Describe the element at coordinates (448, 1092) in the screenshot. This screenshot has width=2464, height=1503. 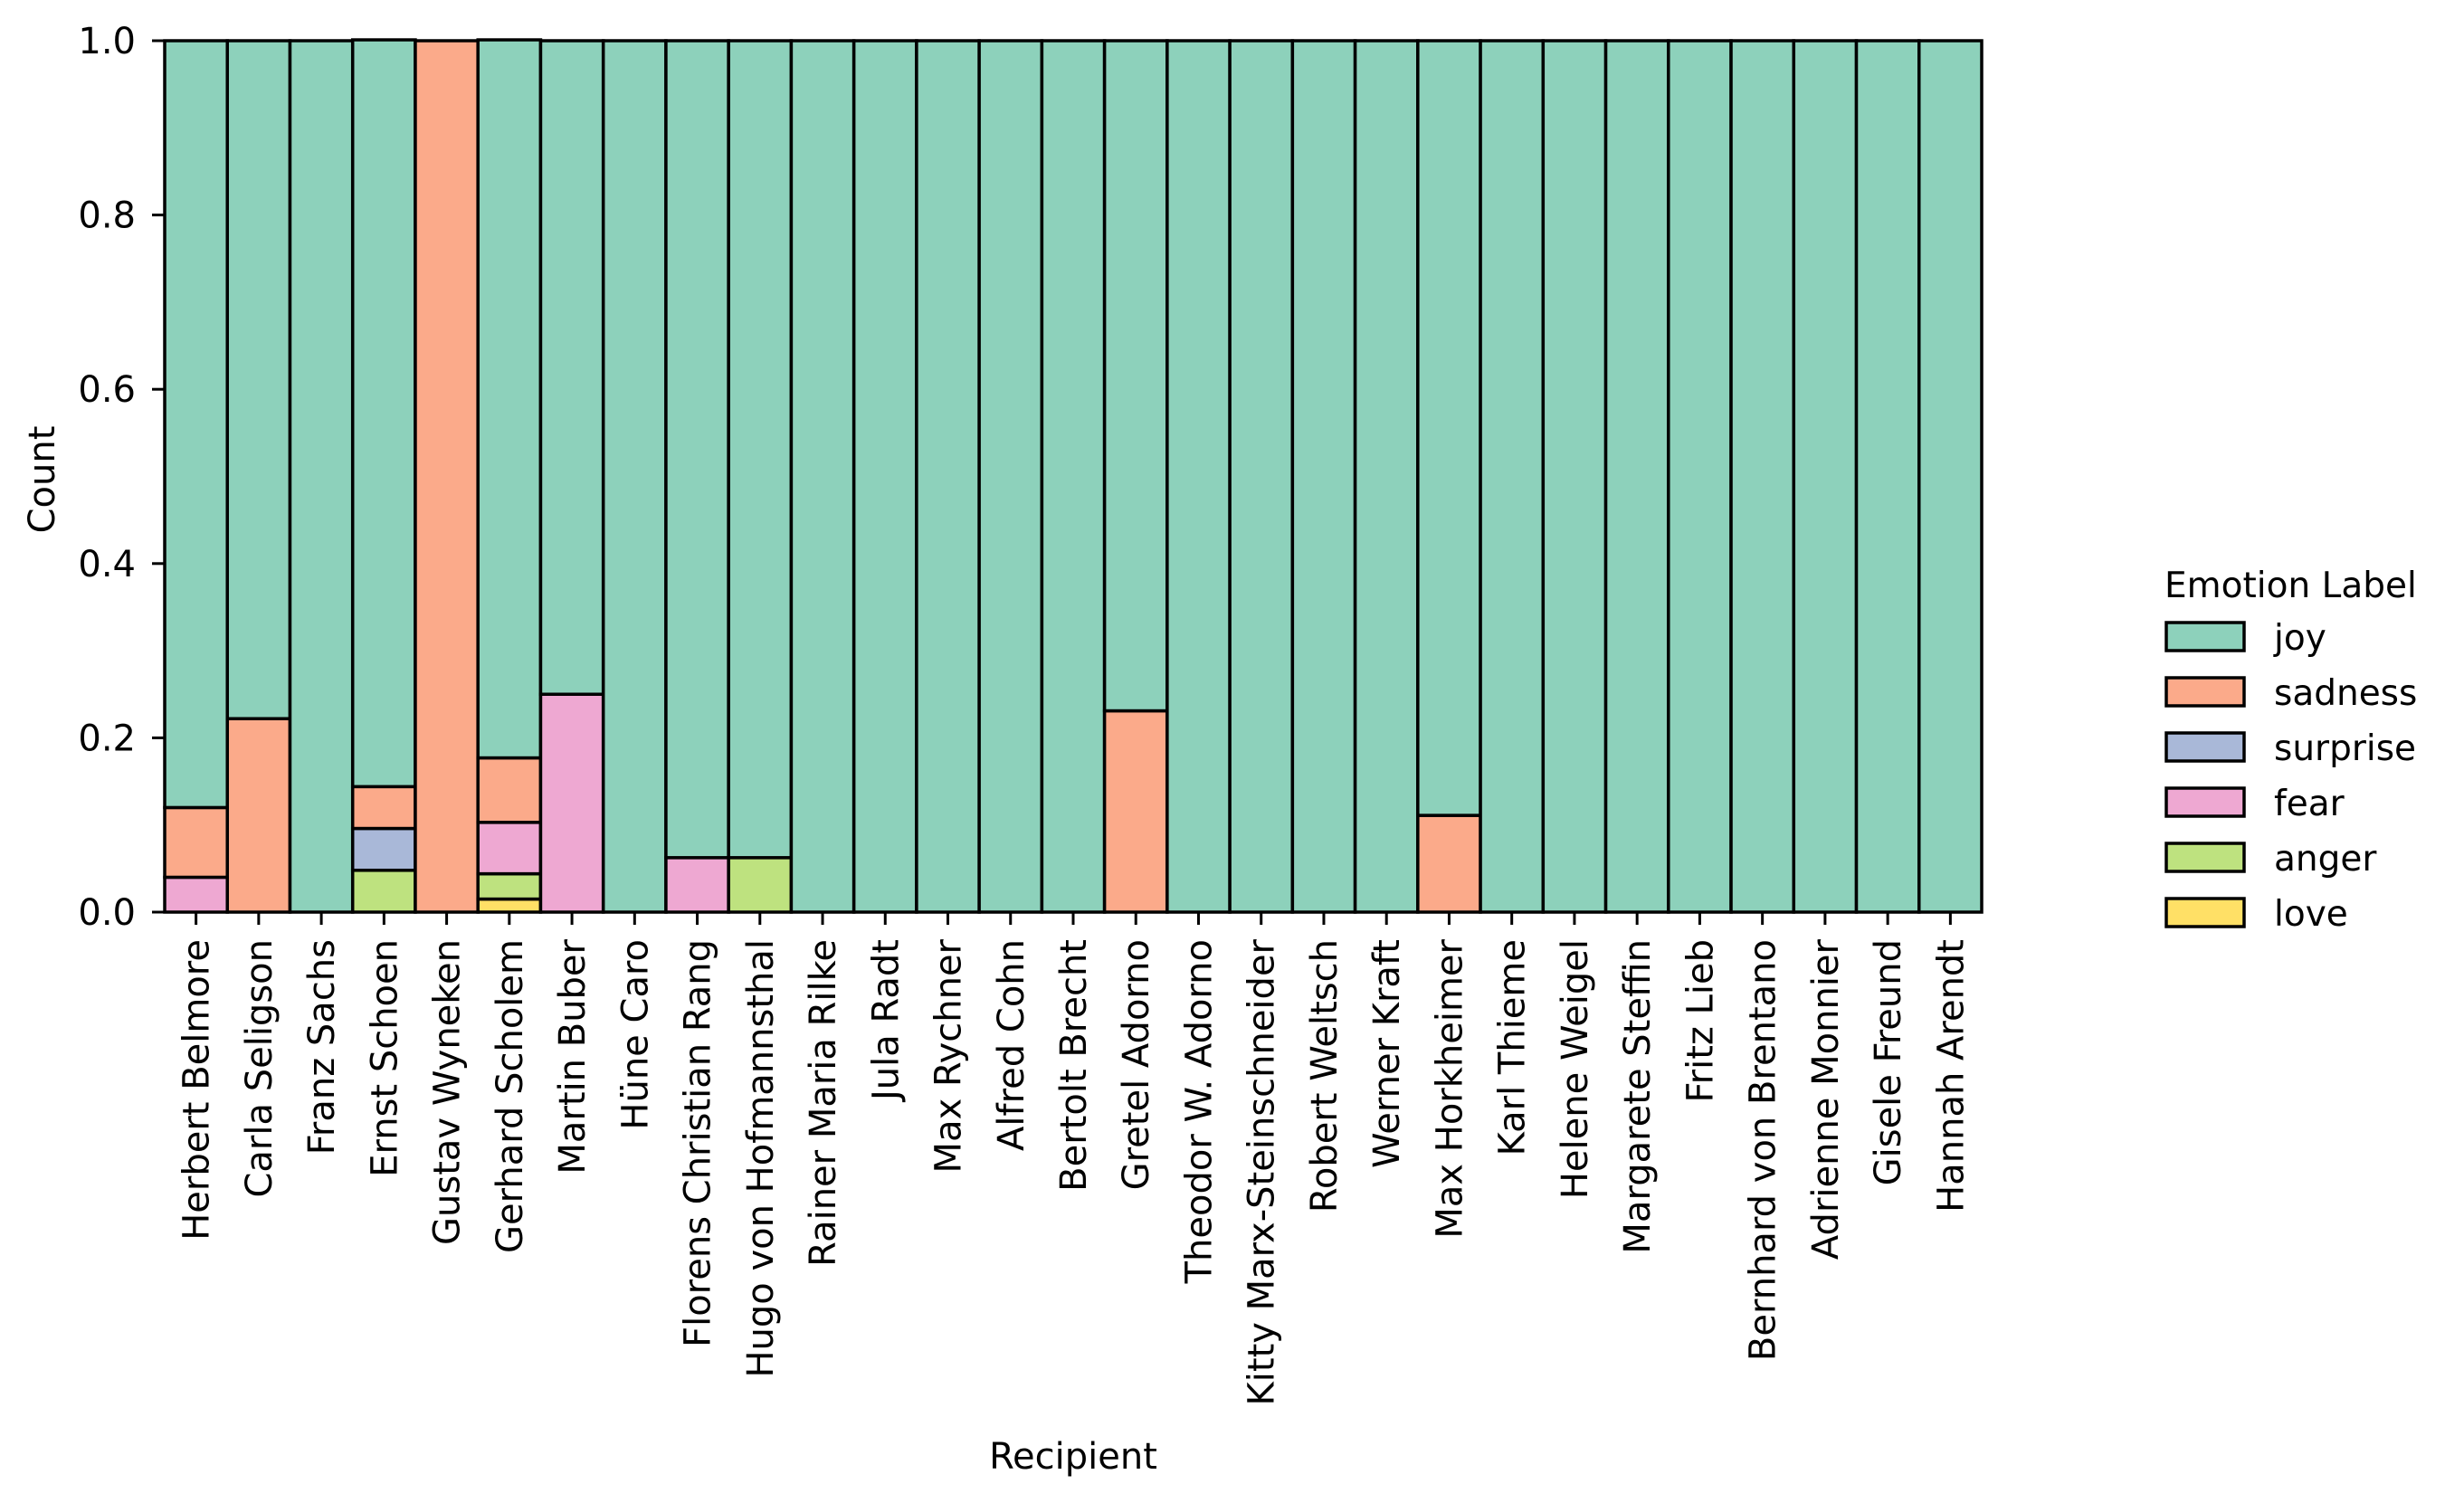
I see `x-tick-label: Gustav Wyneken` at that location.